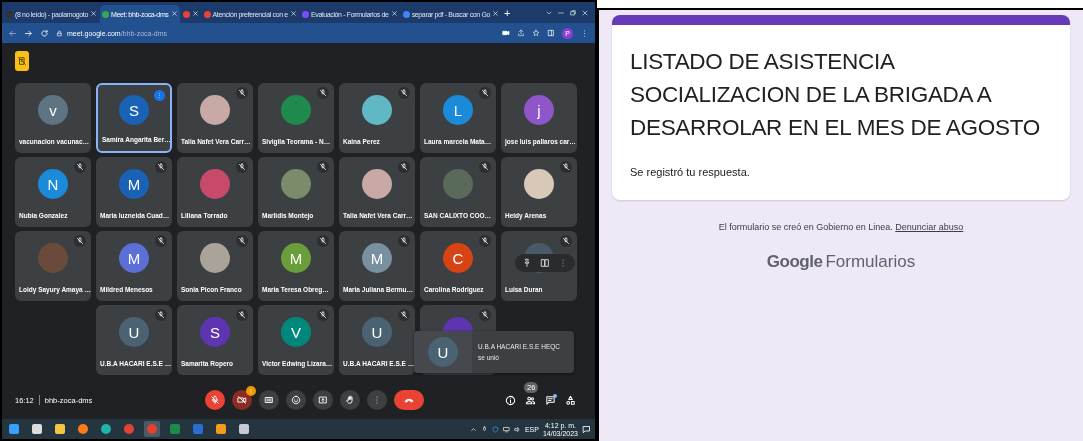 The image size is (1083, 441). I want to click on captions-button, so click(269, 400).